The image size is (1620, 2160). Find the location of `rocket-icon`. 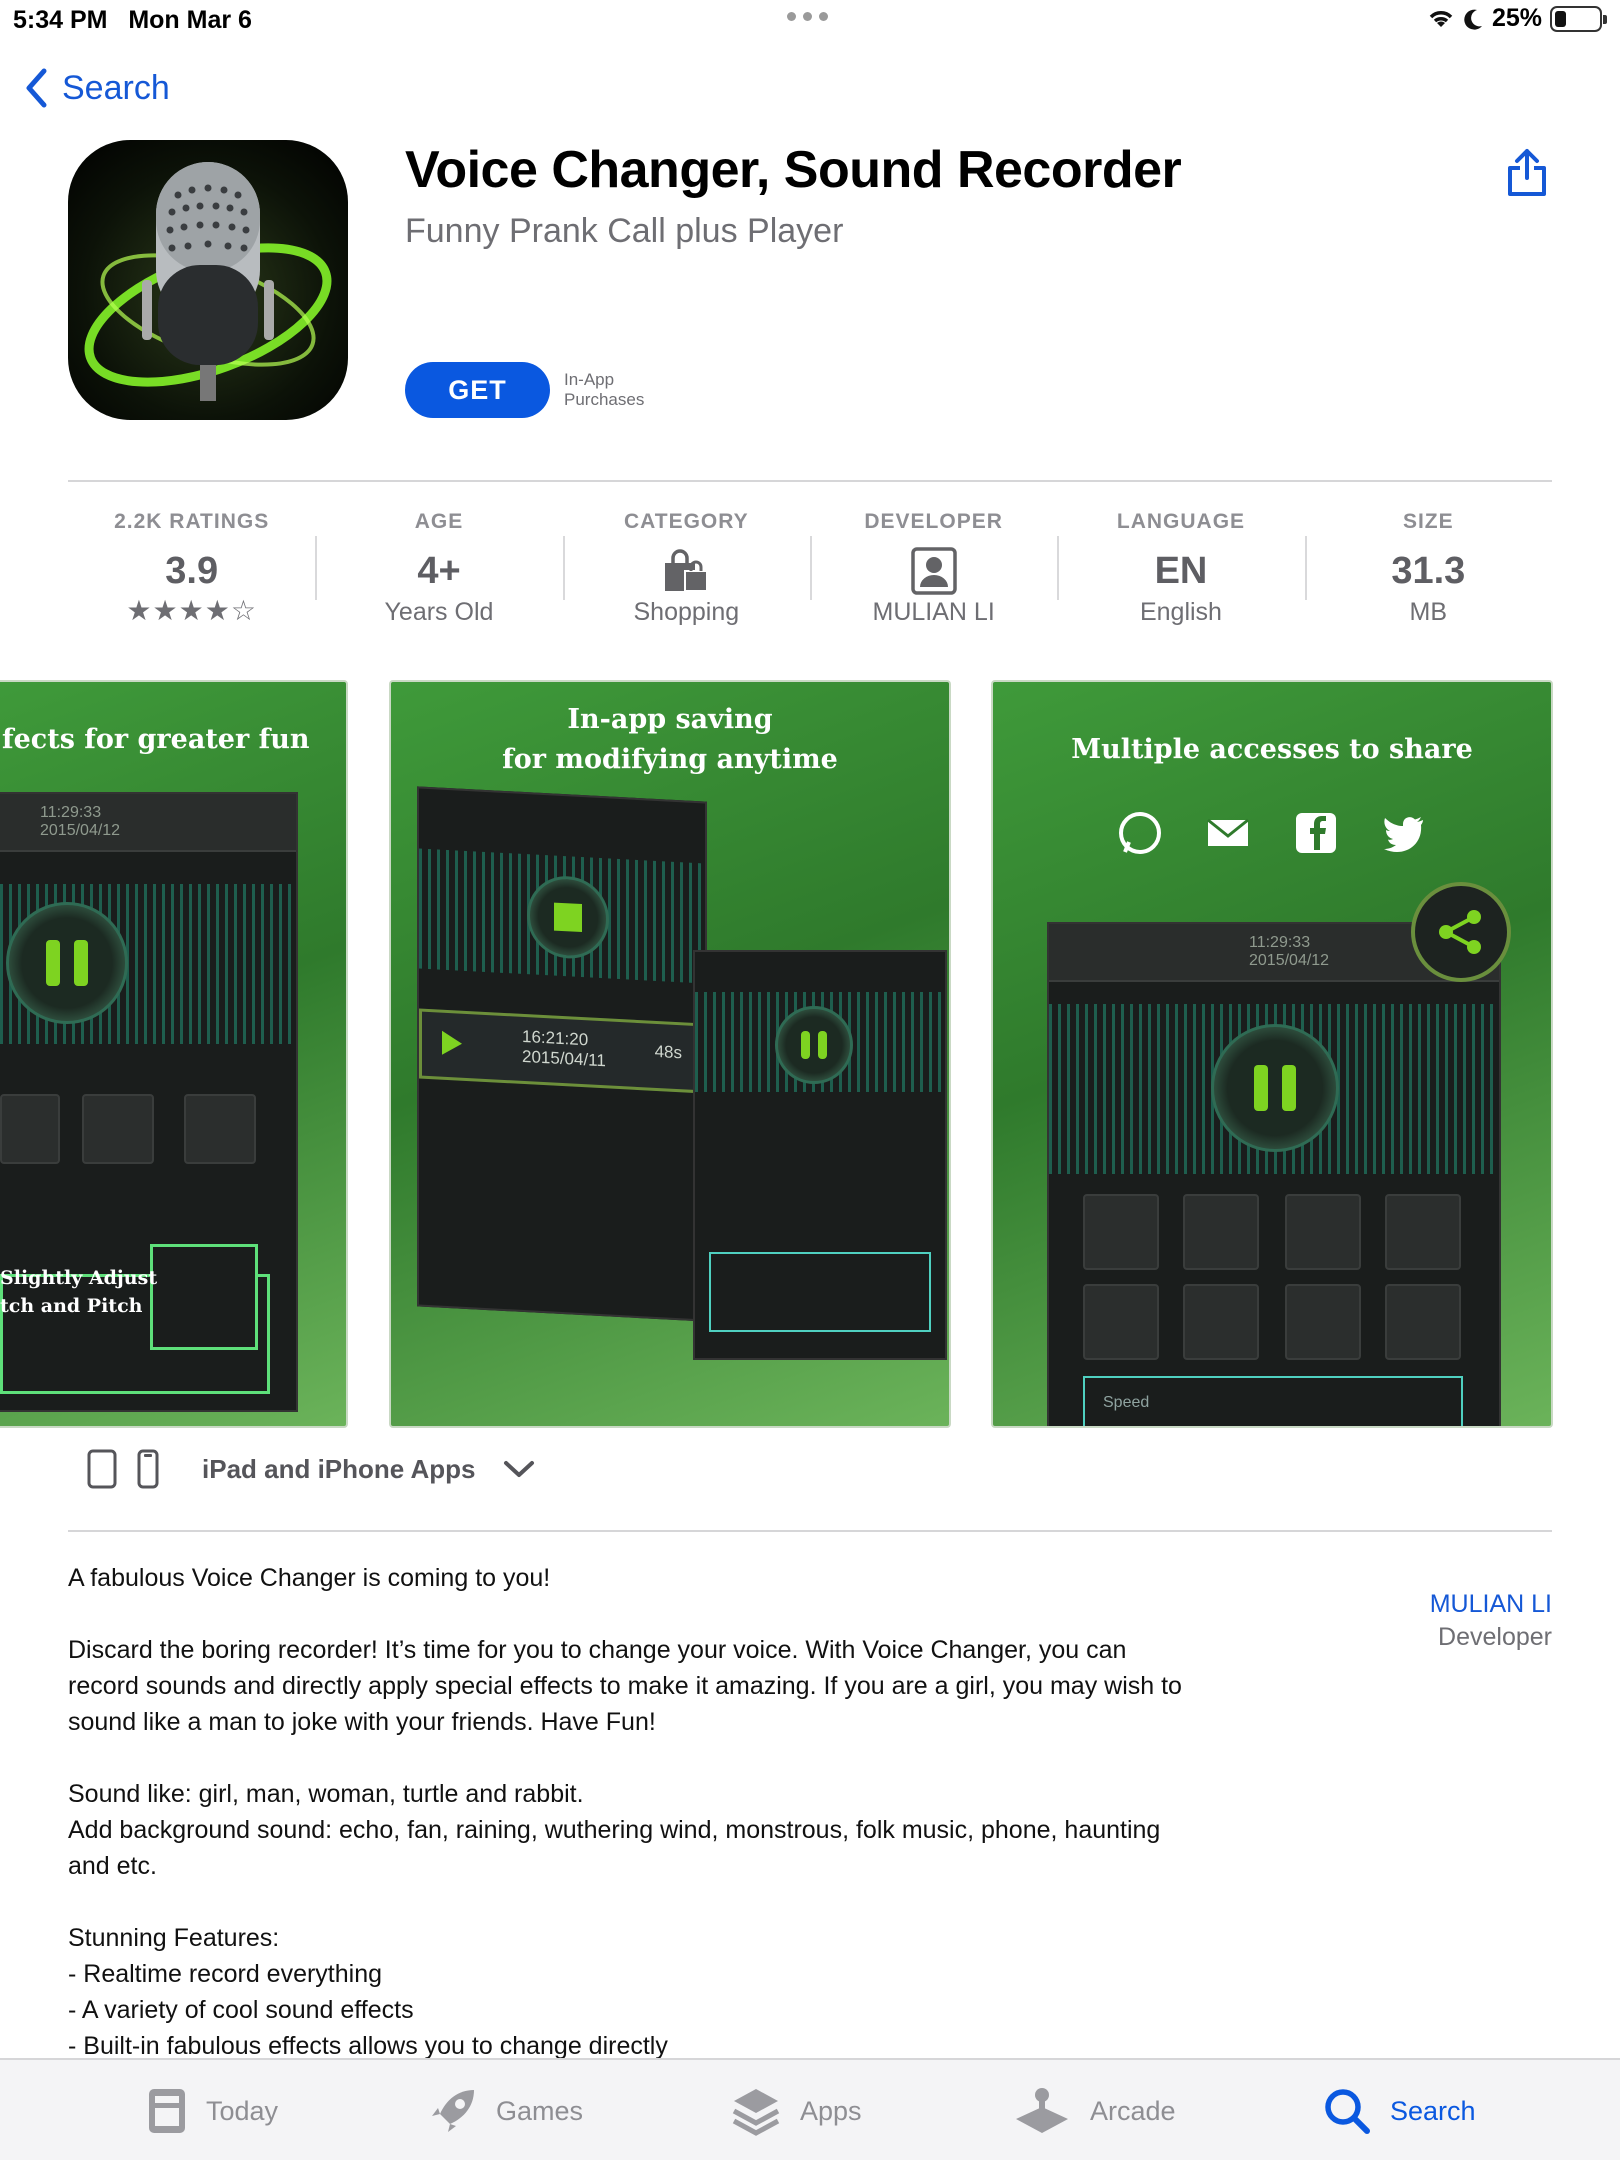

rocket-icon is located at coordinates (453, 2111).